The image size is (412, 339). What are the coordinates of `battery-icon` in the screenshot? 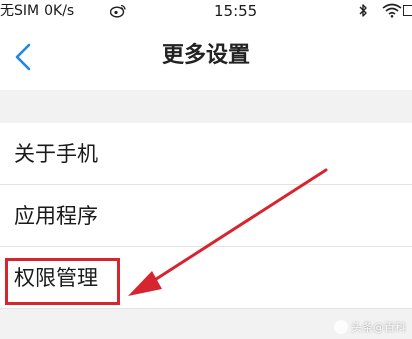 It's located at (407, 10).